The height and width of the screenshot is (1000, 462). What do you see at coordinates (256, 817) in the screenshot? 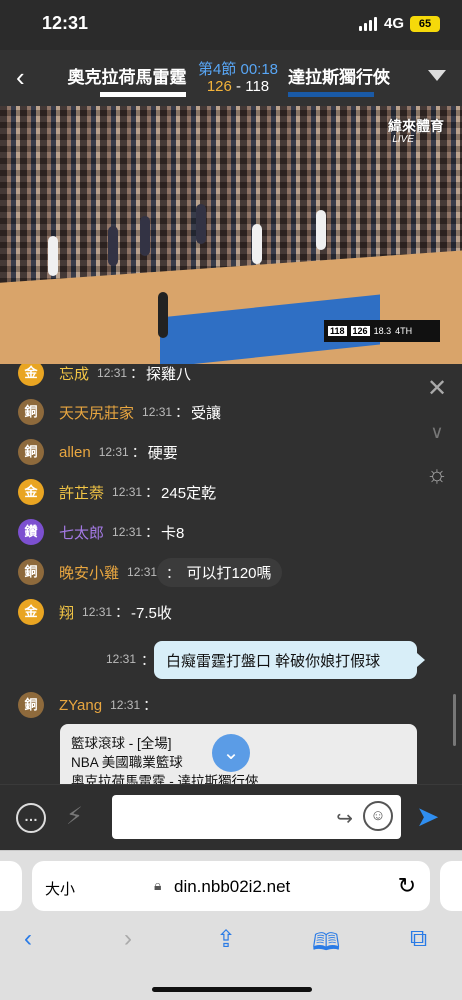
I see `message-input: ↪ ☺` at bounding box center [256, 817].